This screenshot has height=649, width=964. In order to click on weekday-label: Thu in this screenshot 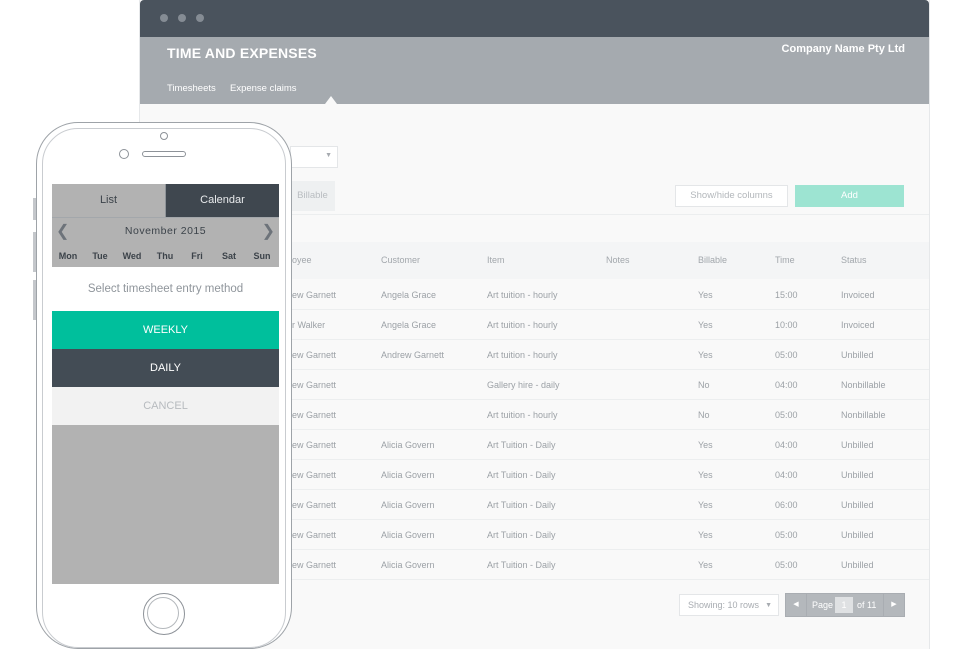, I will do `click(165, 256)`.